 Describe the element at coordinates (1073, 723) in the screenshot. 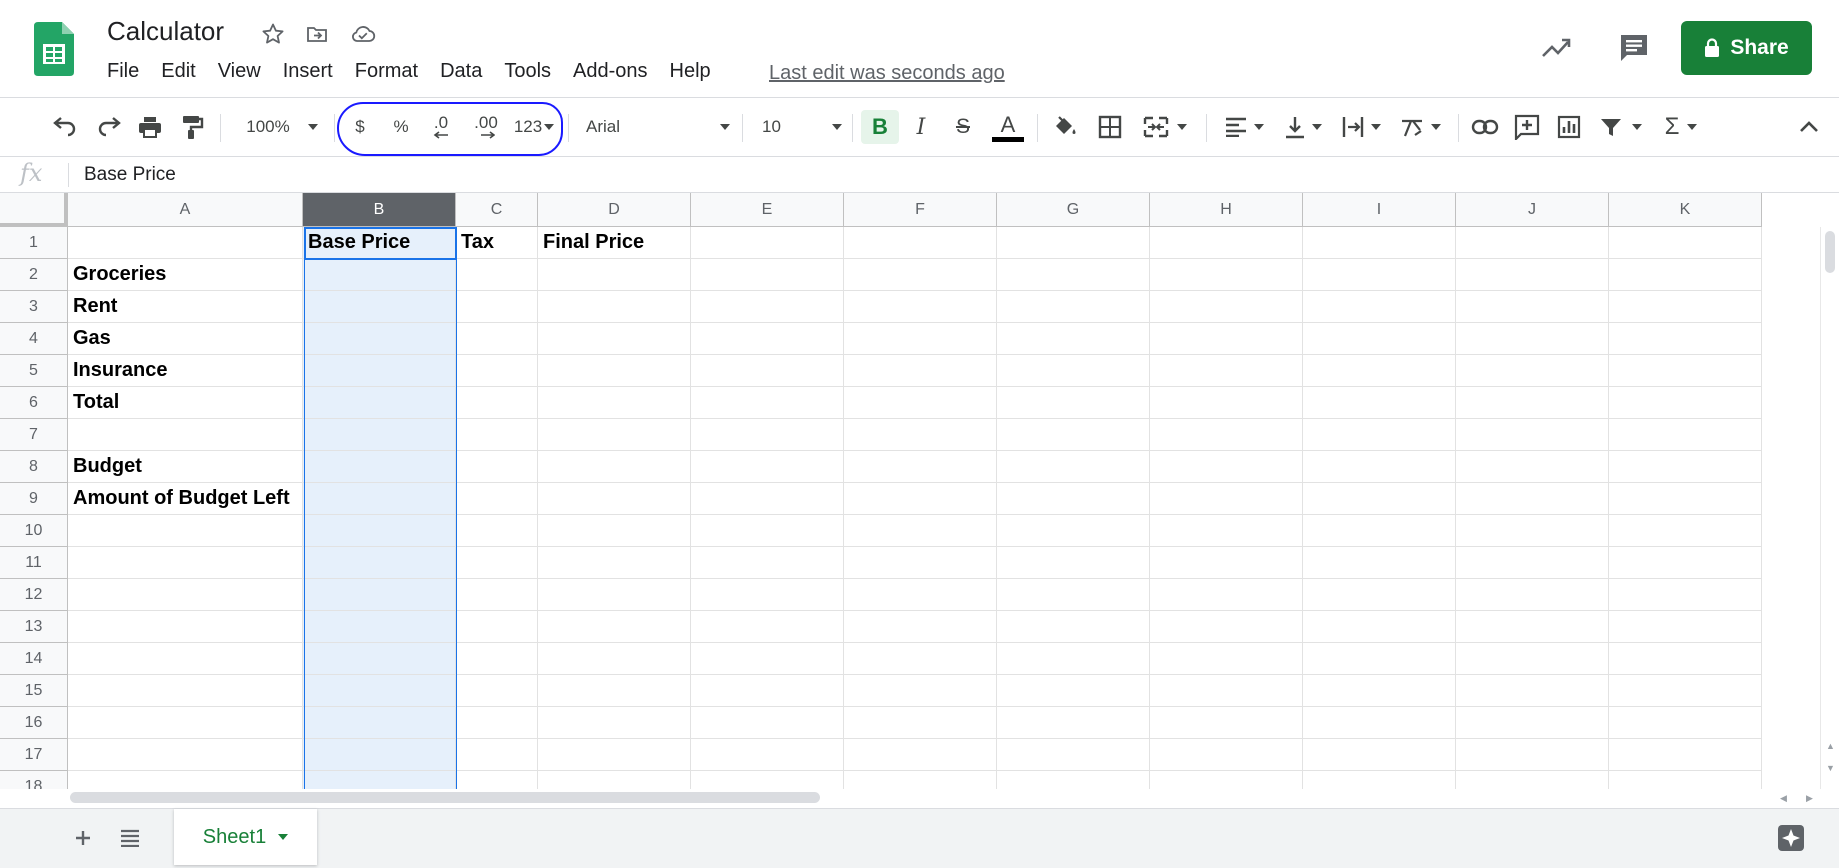

I see `cell-g16` at that location.